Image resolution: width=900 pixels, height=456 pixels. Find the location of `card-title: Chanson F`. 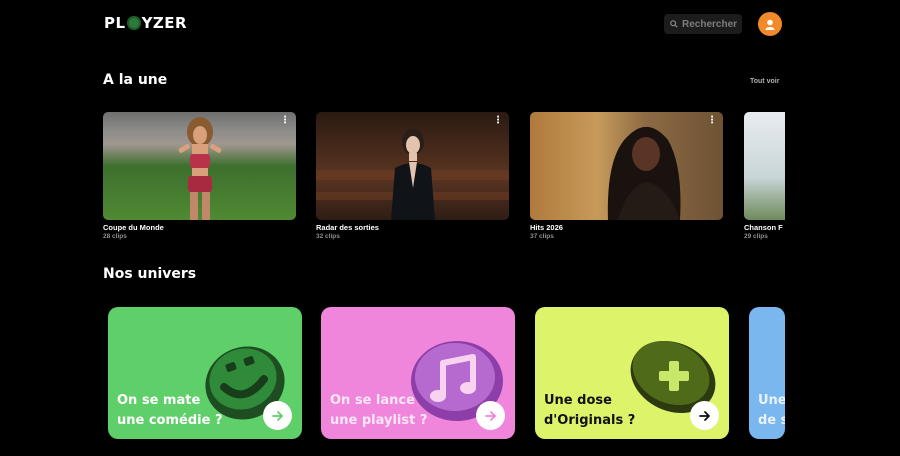

card-title: Chanson F is located at coordinates (763, 227).